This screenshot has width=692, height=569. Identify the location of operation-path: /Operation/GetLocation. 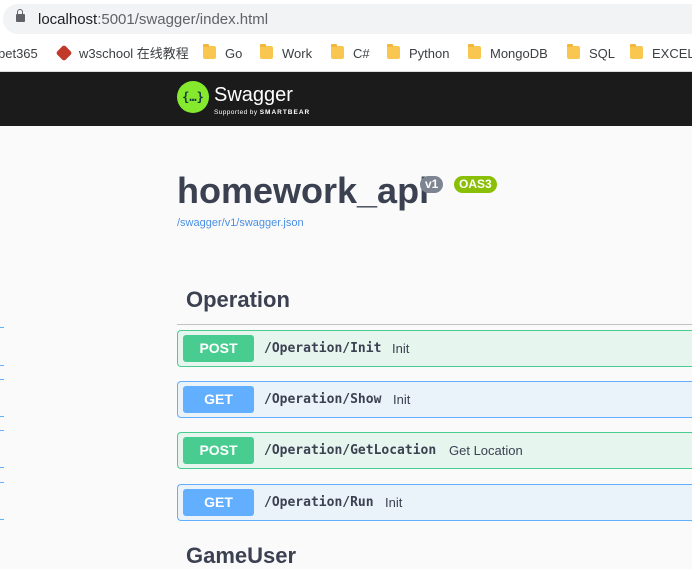
(350, 450).